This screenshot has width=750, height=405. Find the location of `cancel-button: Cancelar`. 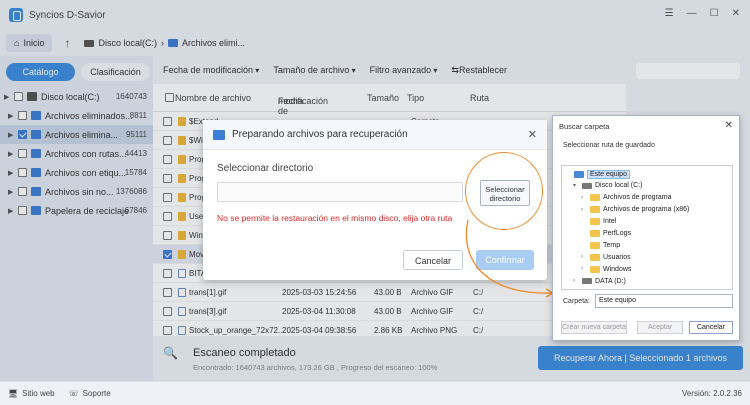

cancel-button: Cancelar is located at coordinates (433, 260).